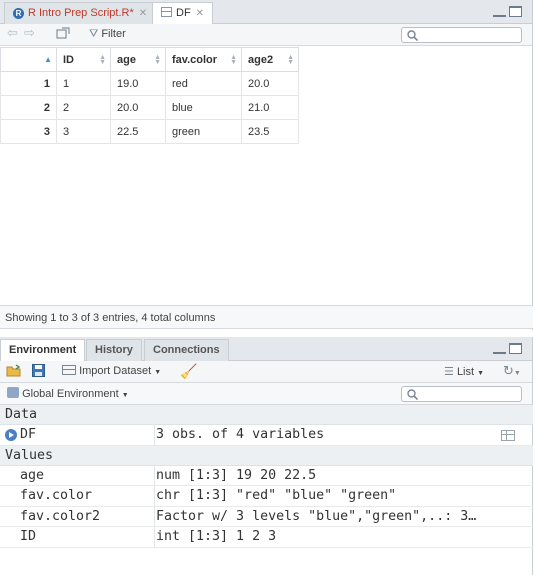 The height and width of the screenshot is (575, 535). What do you see at coordinates (83, 59) in the screenshot?
I see `column-header-id: ID ▲ ▼` at bounding box center [83, 59].